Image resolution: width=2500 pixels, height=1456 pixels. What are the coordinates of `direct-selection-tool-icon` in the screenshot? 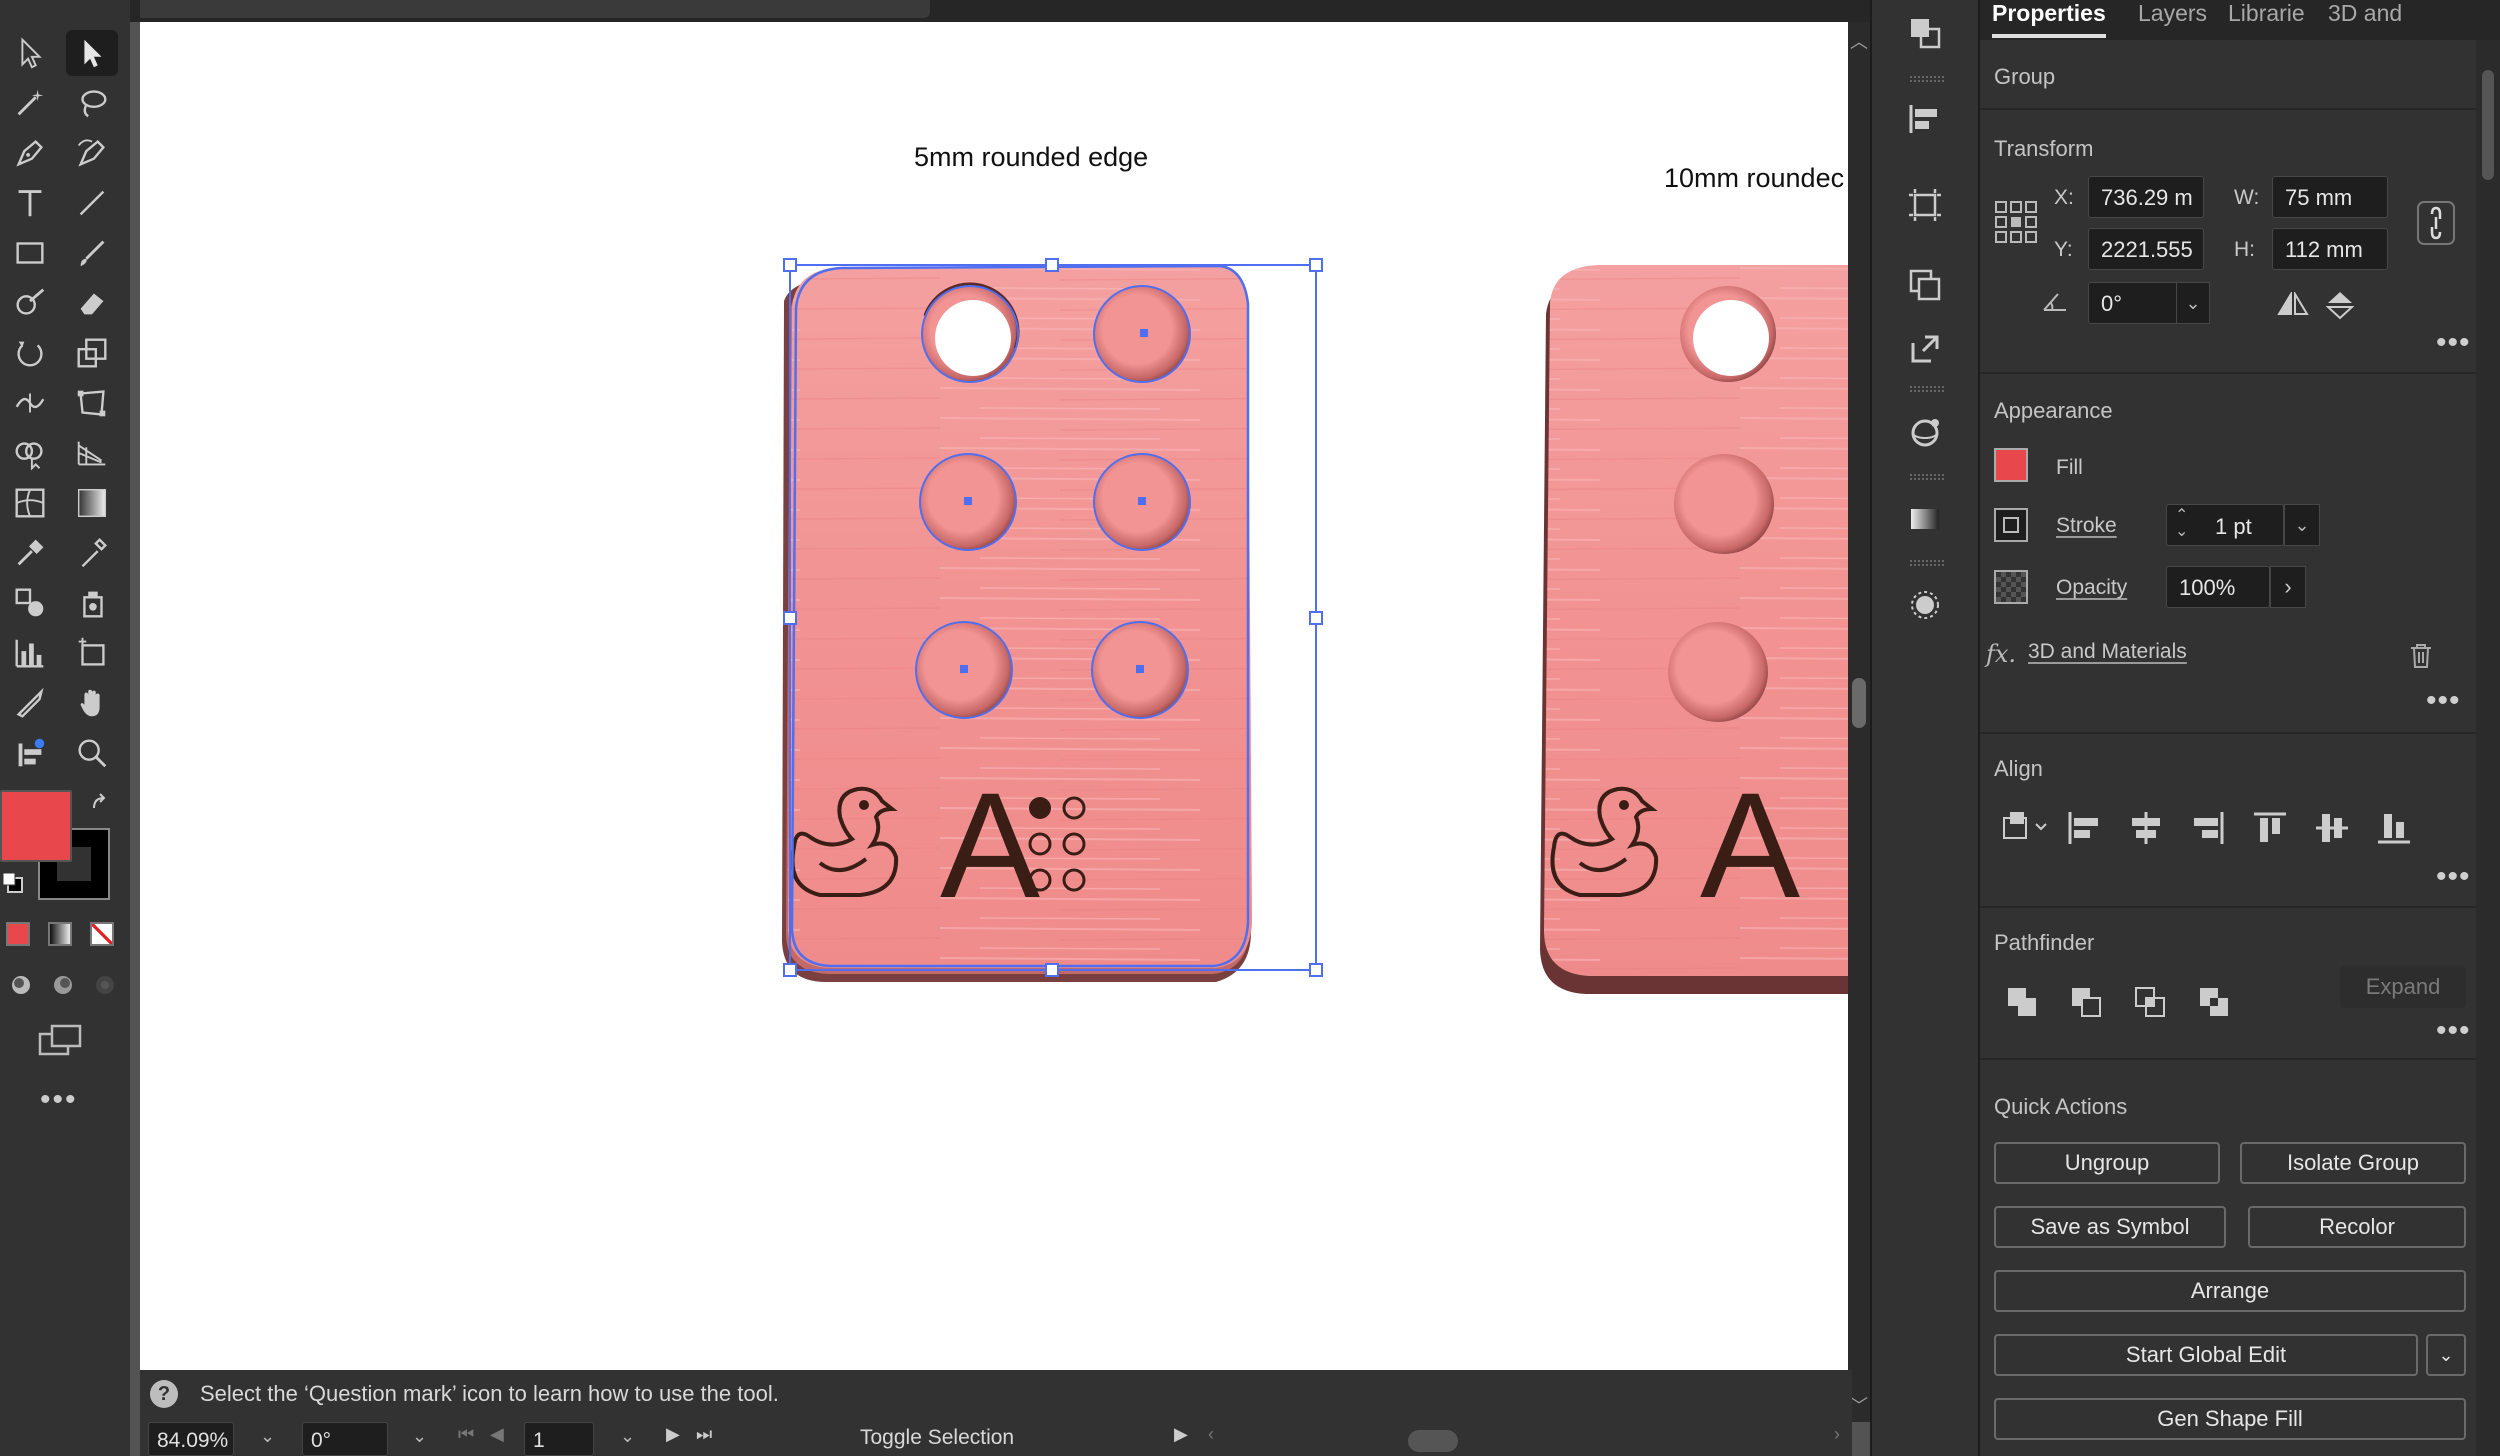 It's located at (92, 53).